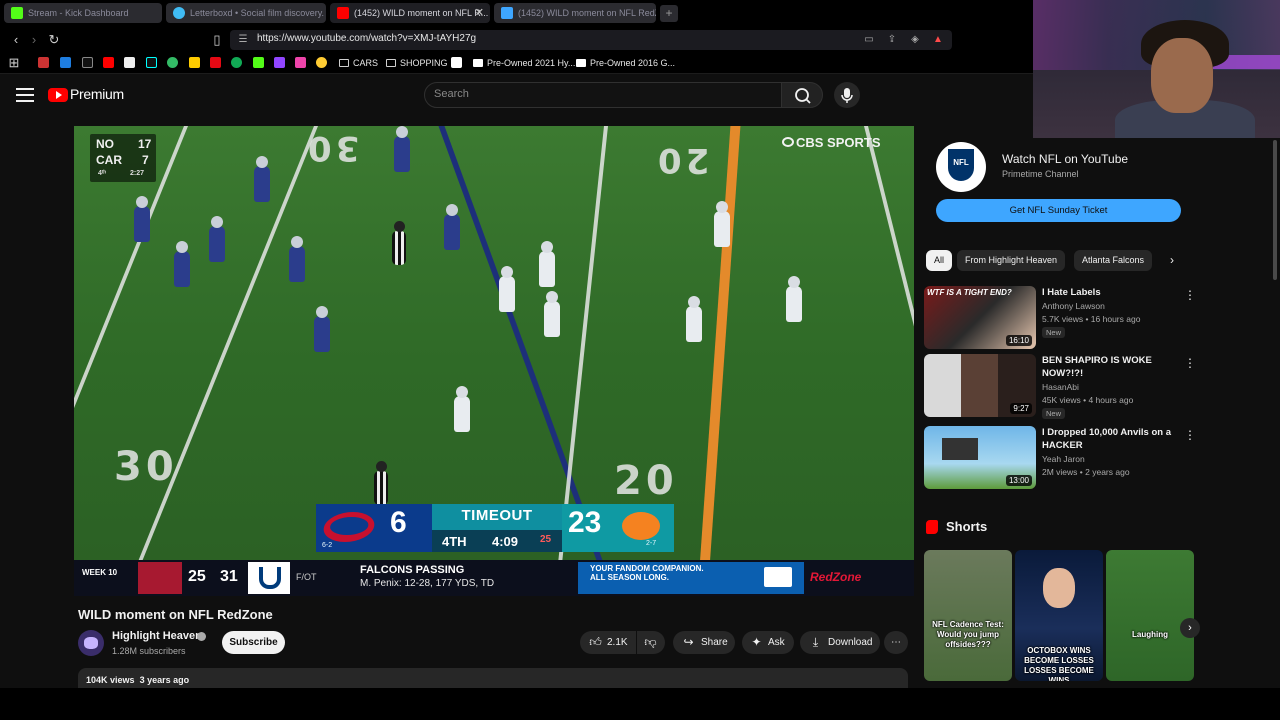 The width and height of the screenshot is (1280, 720). Describe the element at coordinates (253, 642) in the screenshot. I see `subscribe-button: Subscribe` at that location.